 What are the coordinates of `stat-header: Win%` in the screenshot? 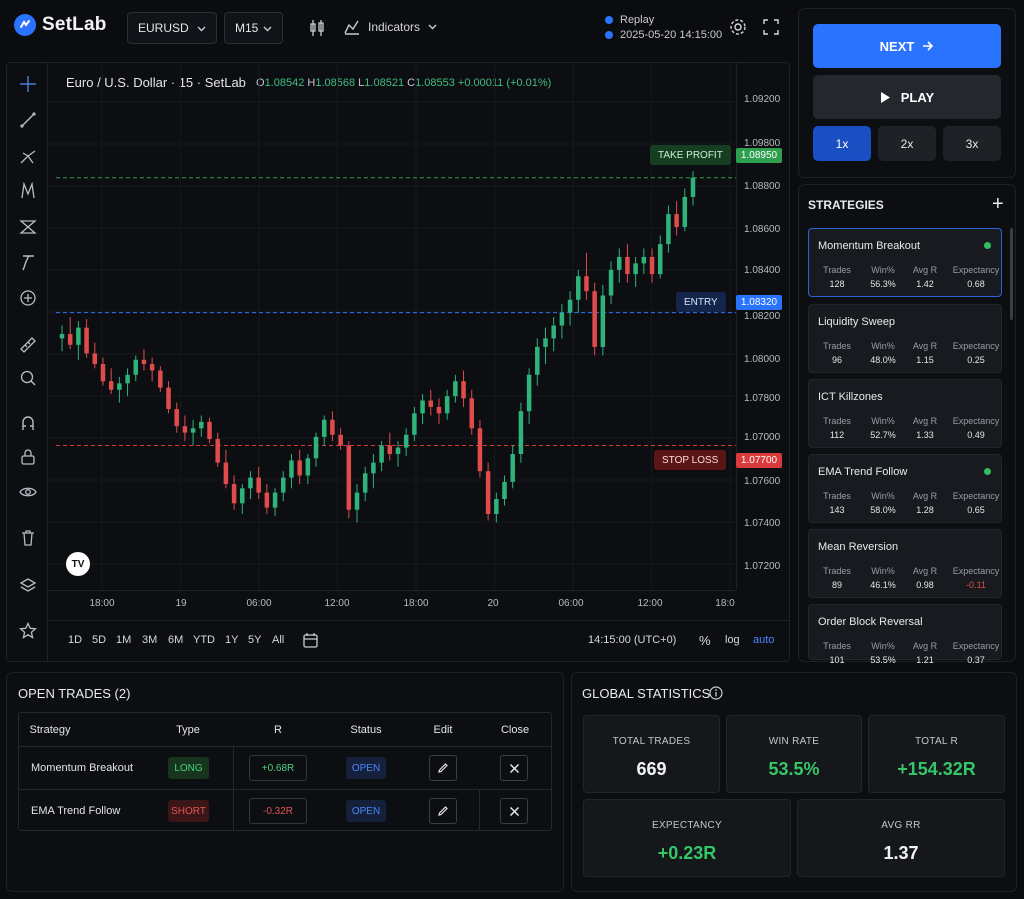 It's located at (883, 571).